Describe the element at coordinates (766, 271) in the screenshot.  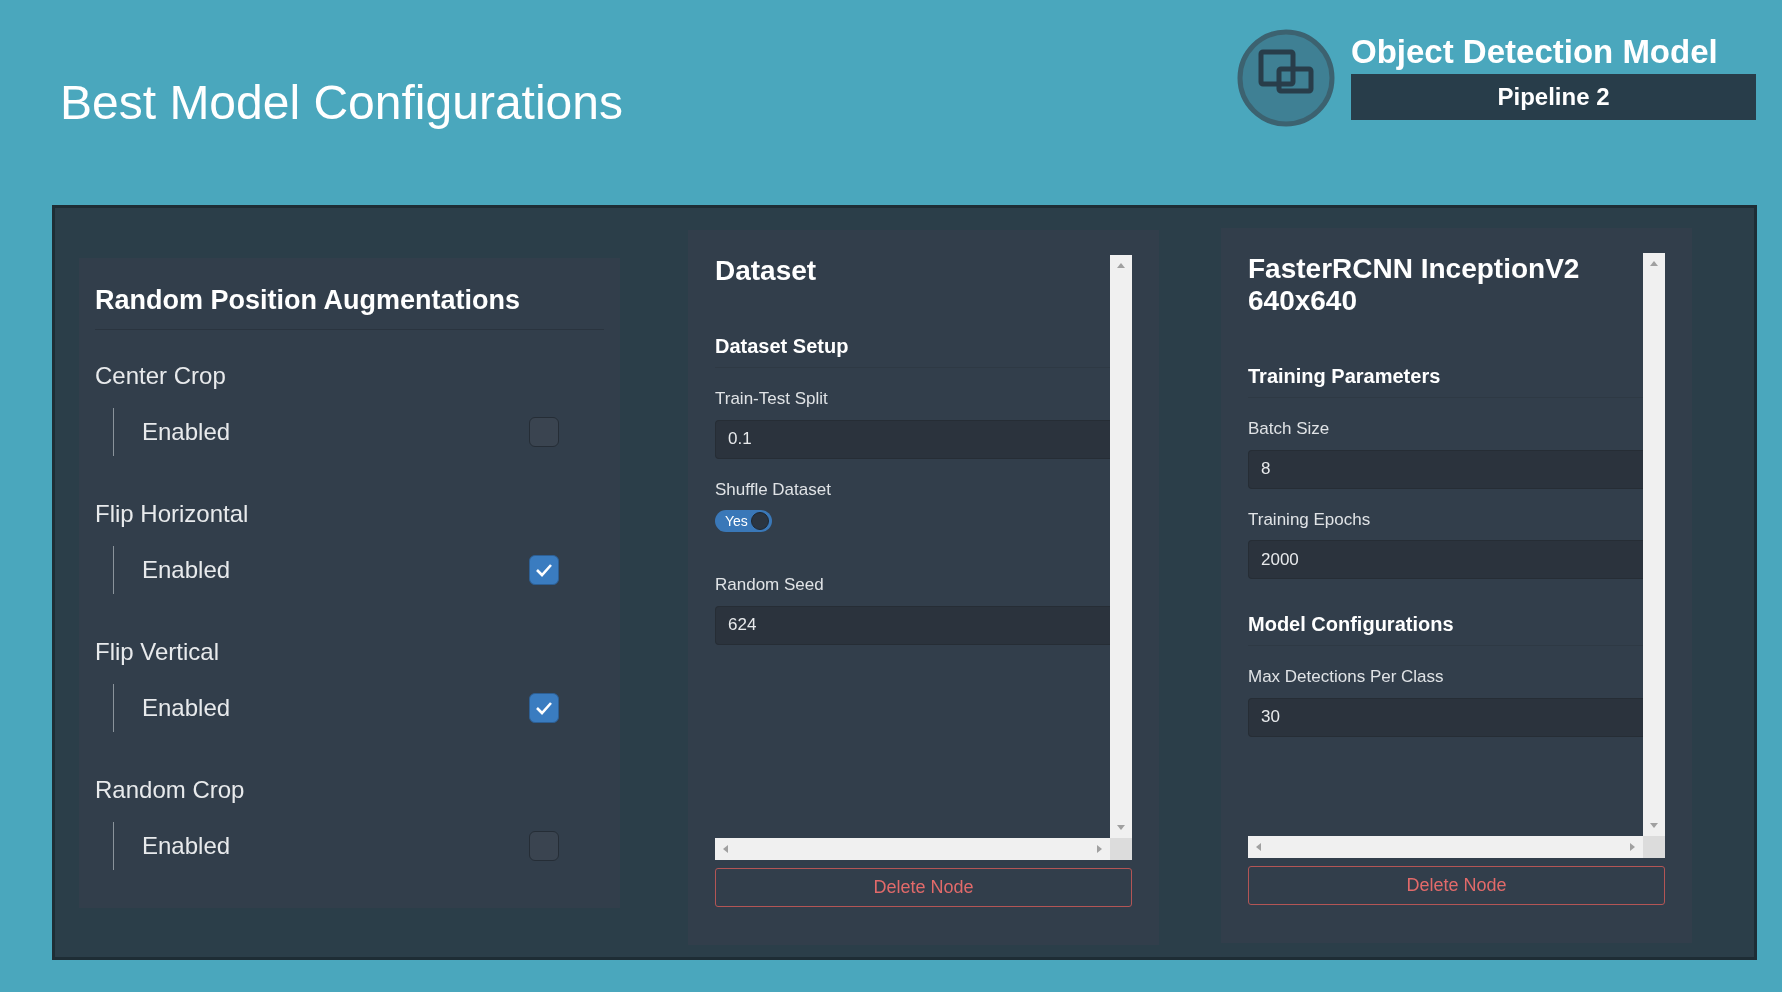
I see `node-title: Dataset` at that location.